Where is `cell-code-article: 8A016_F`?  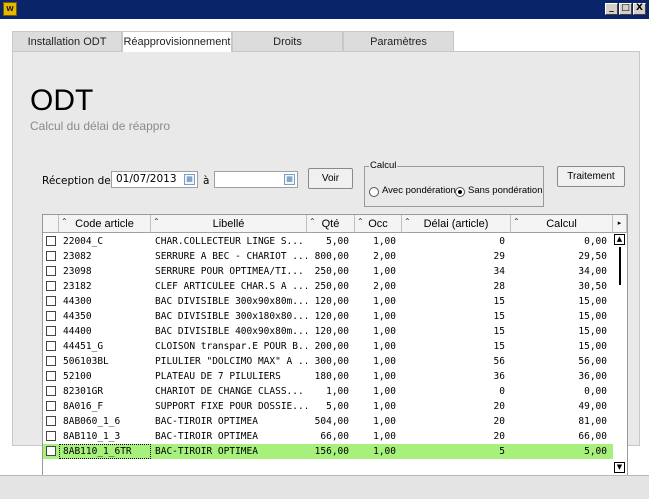 cell-code-article: 8A016_F is located at coordinates (83, 406).